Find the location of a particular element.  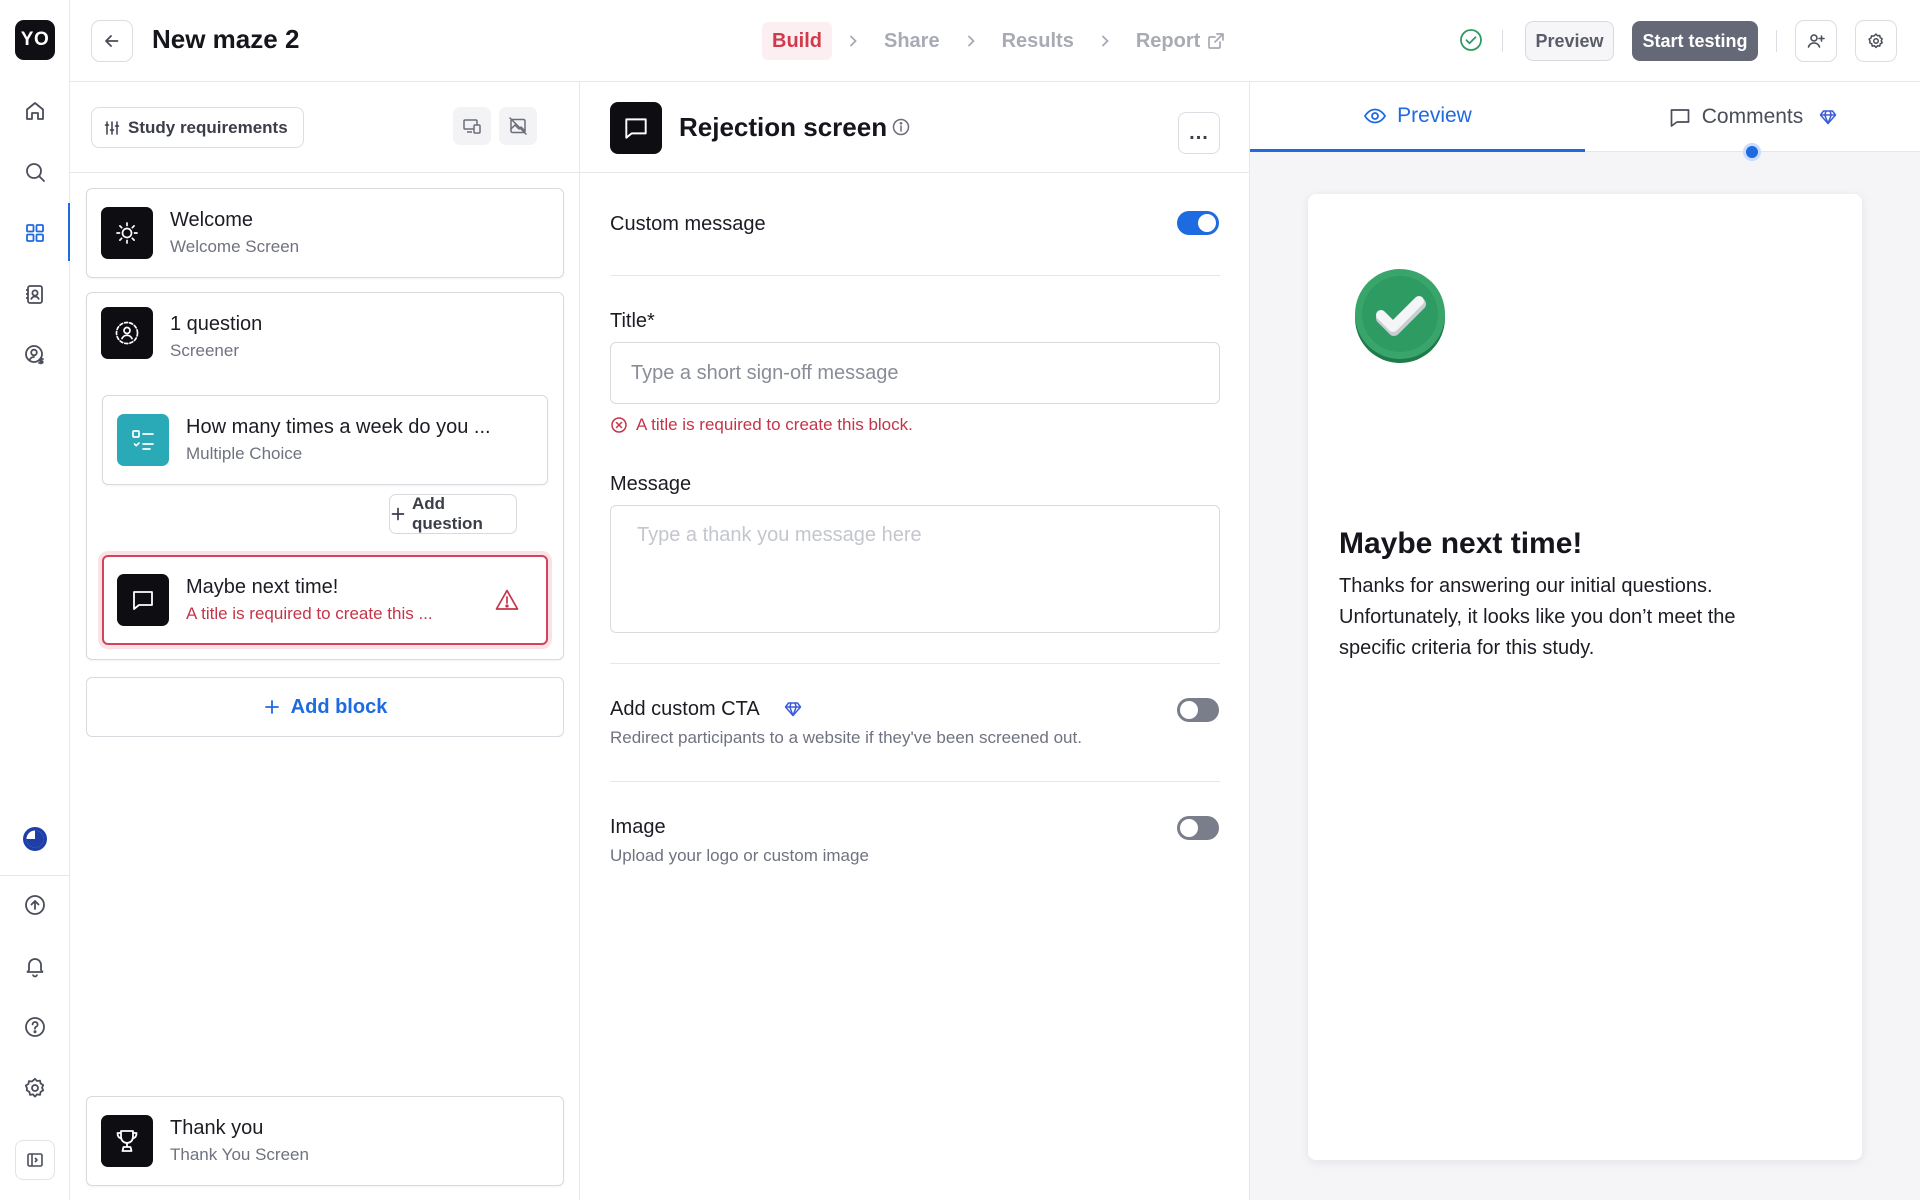

study-requirements-button: Study requirements is located at coordinates (197, 127).